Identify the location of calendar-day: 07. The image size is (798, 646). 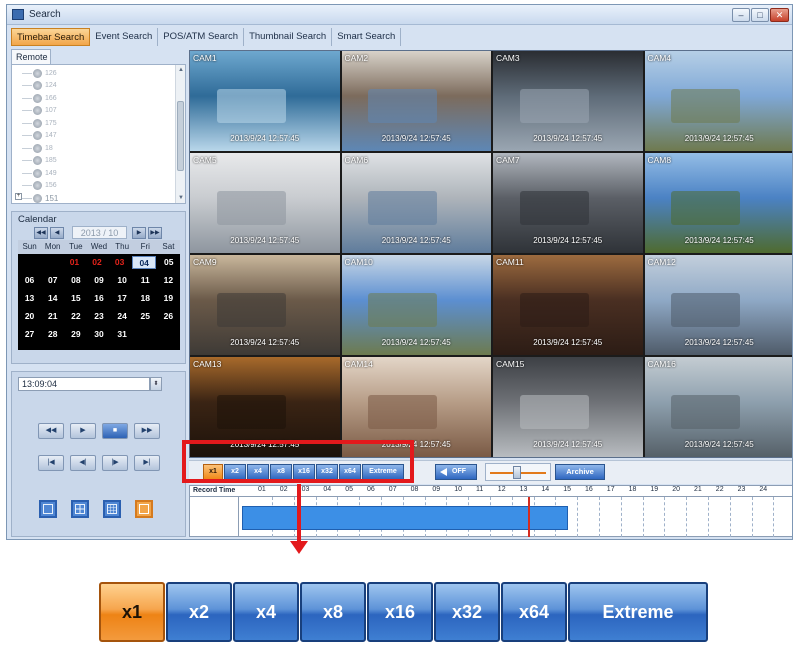
(52, 280).